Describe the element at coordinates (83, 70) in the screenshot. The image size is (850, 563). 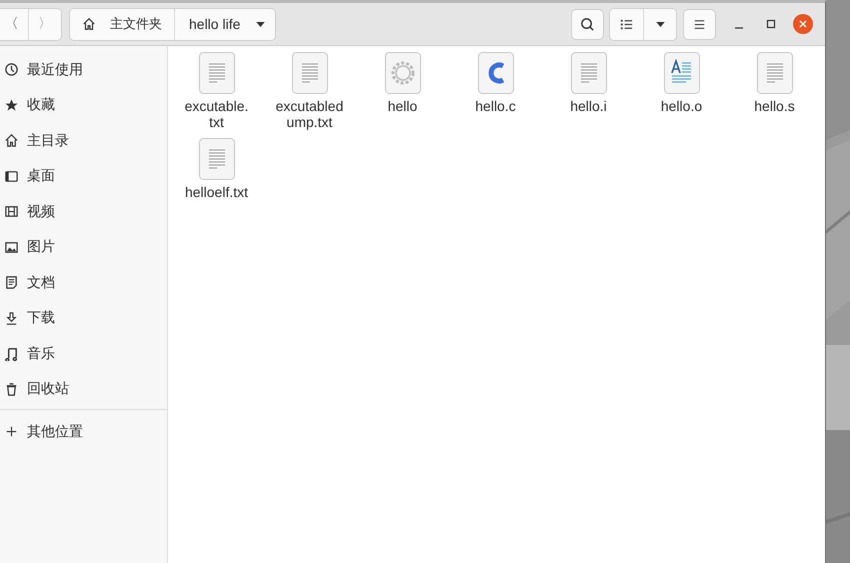
I see `sidebar-item: 最近使用` at that location.